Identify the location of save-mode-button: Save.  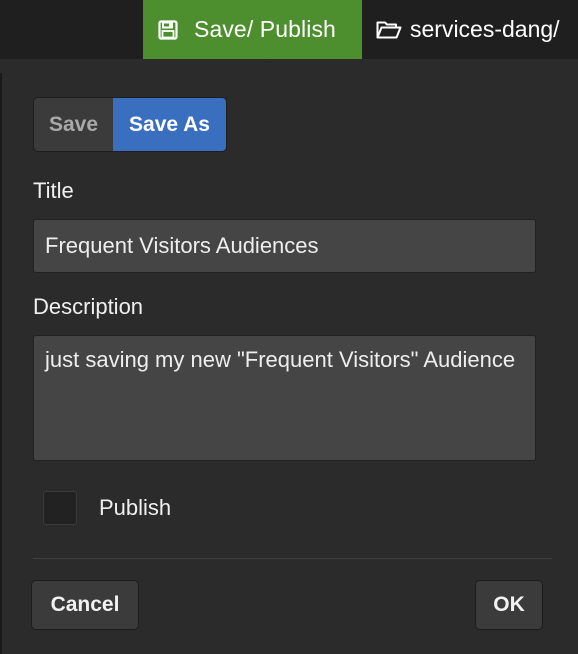
(73, 124).